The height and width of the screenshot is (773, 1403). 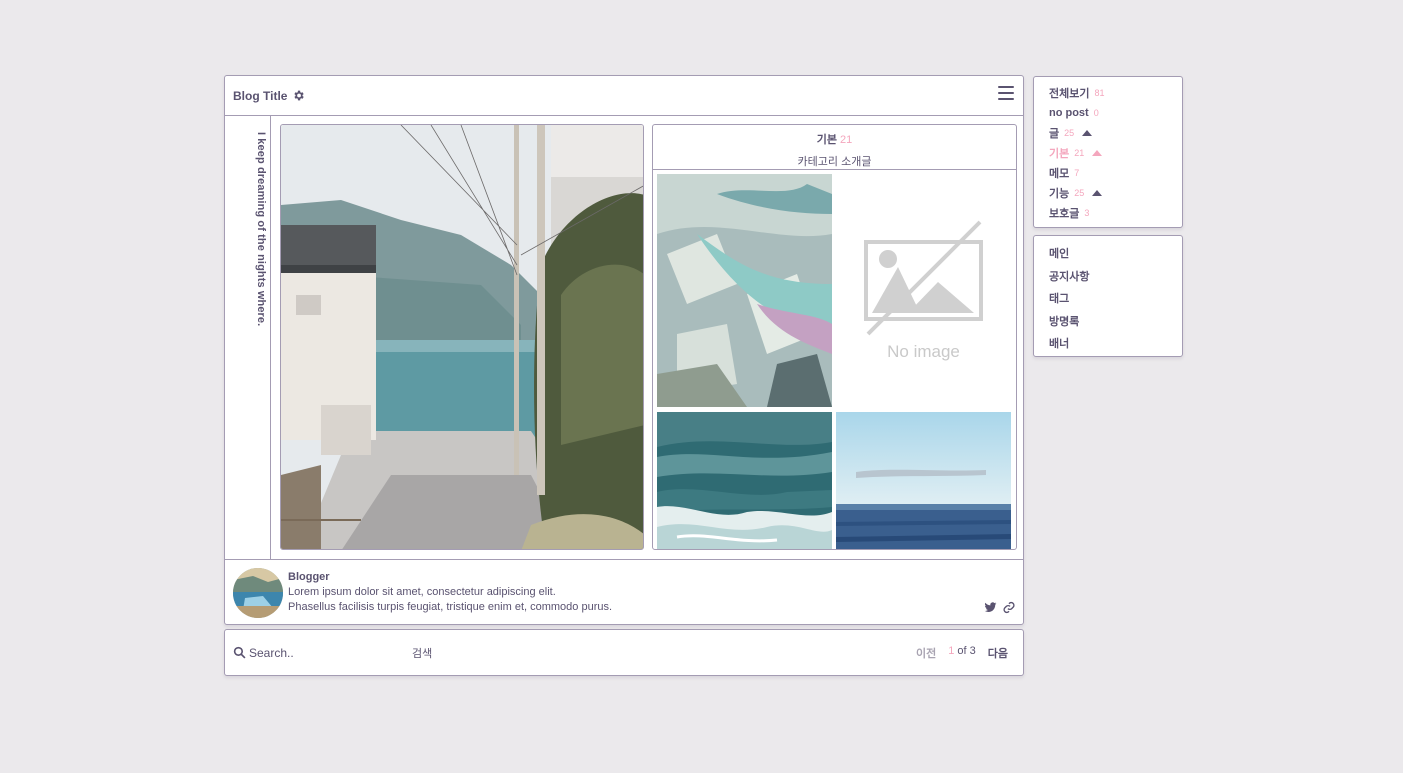 What do you see at coordinates (1115, 173) in the screenshot?
I see `category-item-memo: 메모 7` at bounding box center [1115, 173].